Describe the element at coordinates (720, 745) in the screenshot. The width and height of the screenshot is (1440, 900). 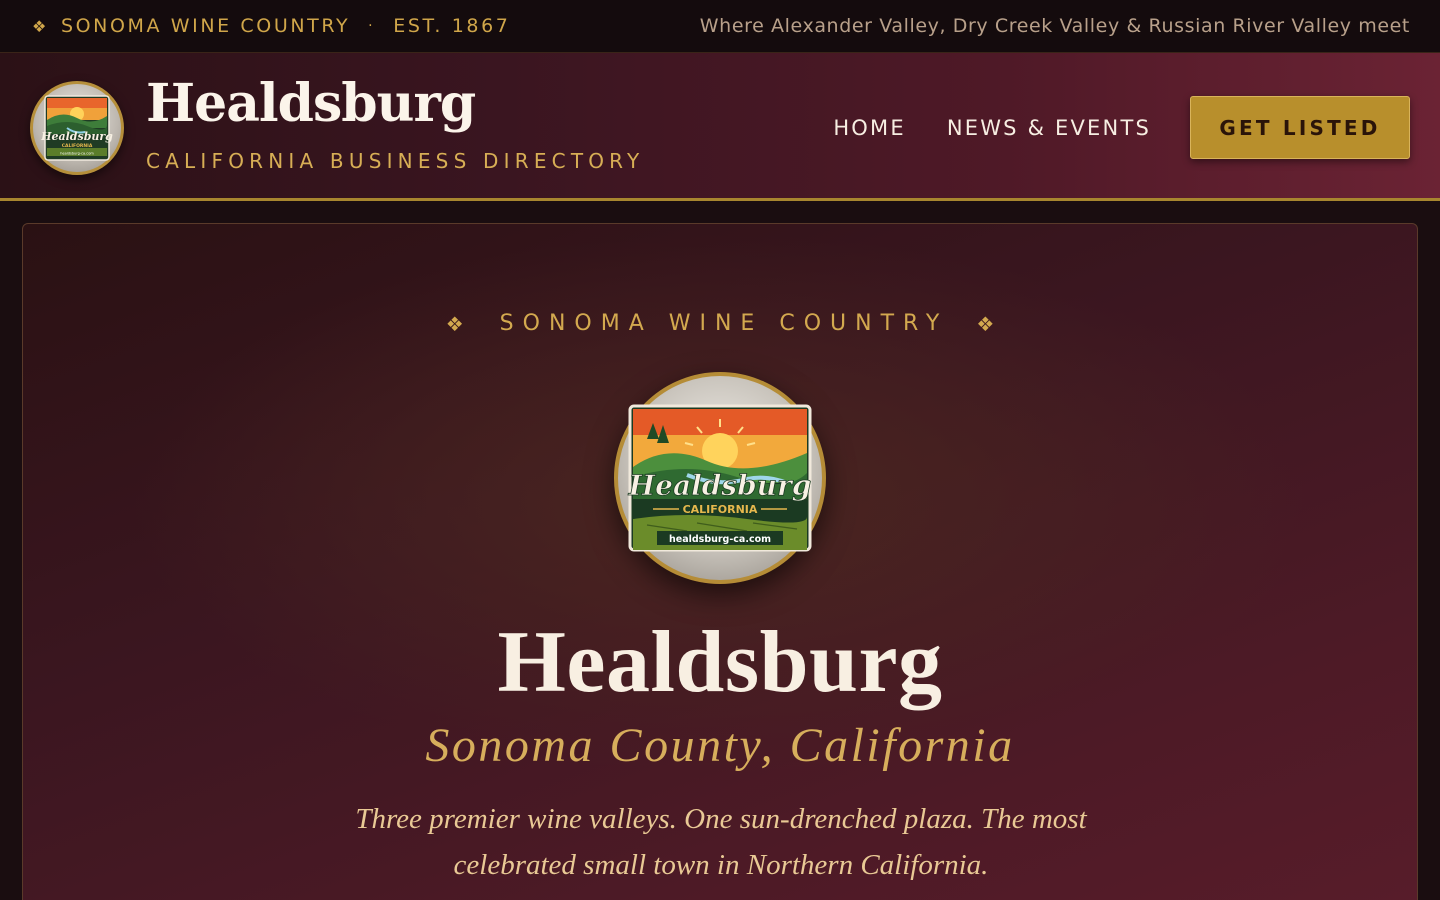
I see `hero-subtitle: Sonoma County, California` at that location.